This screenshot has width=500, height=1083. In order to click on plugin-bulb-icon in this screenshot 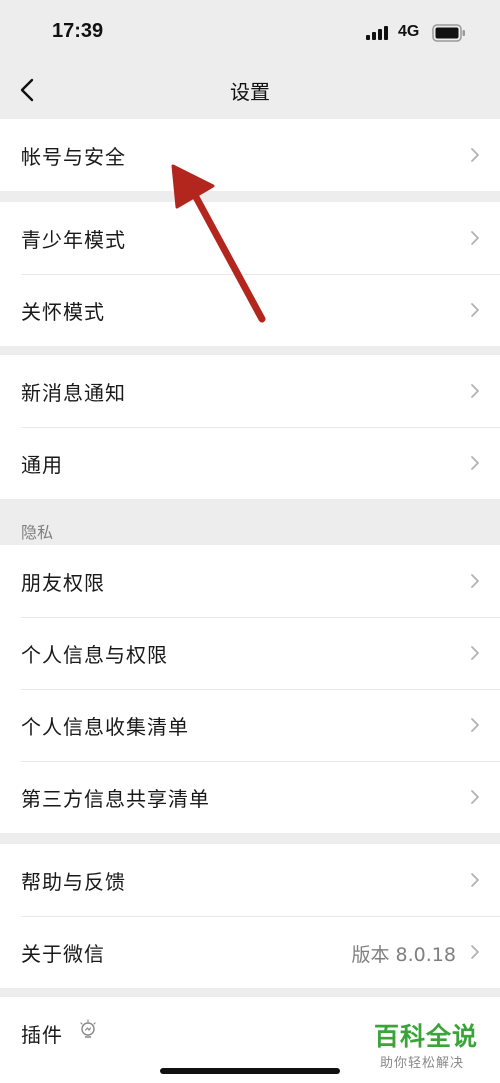, I will do `click(88, 1028)`.